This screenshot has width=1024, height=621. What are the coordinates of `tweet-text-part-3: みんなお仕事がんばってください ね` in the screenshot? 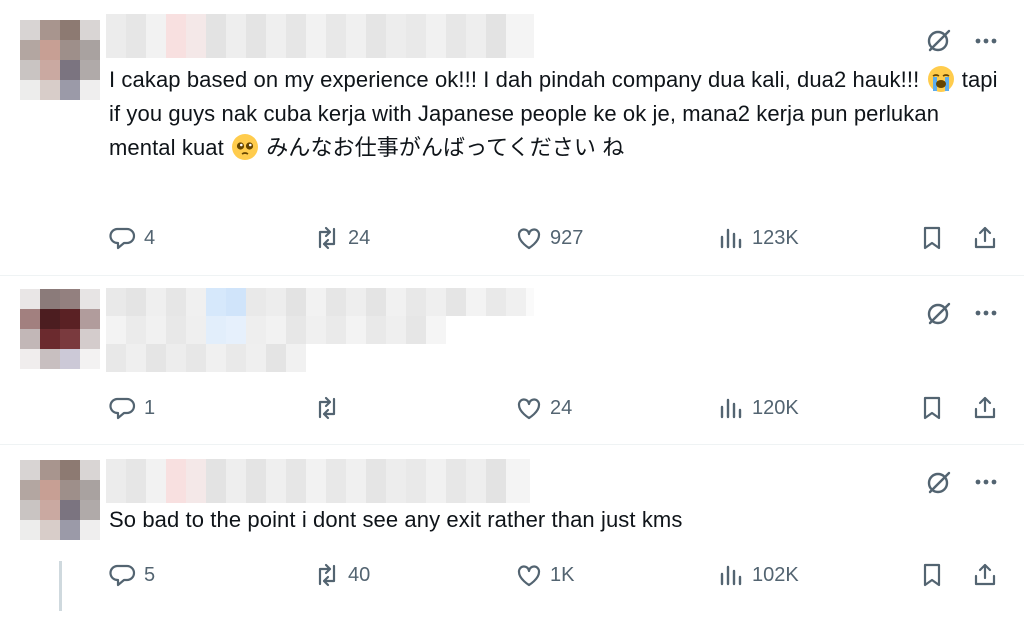 It's located at (442, 147).